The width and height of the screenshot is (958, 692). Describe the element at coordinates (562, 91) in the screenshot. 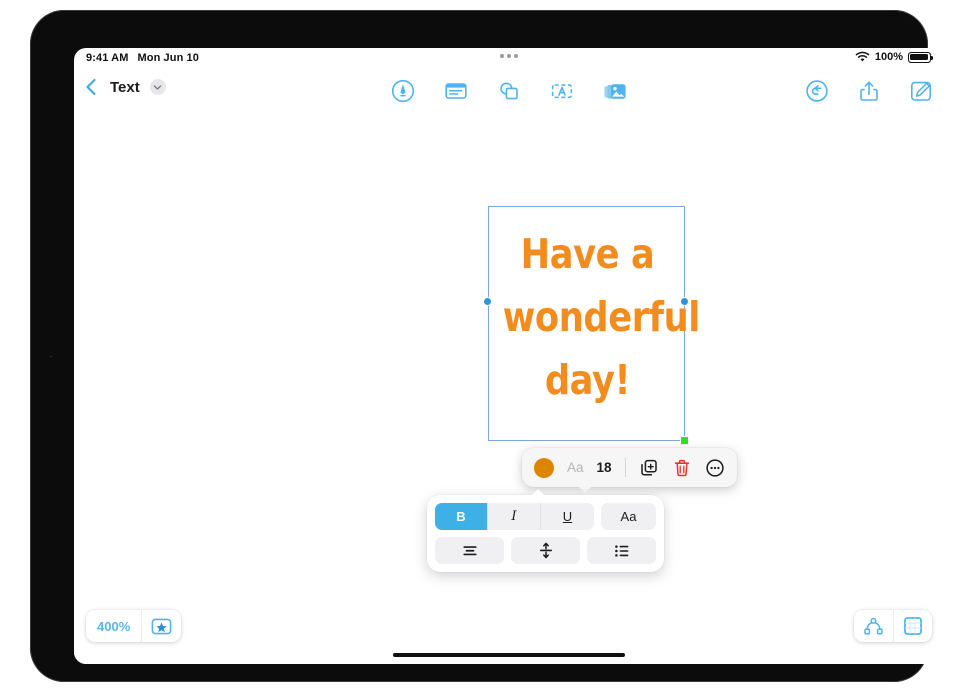

I see `letter-a-frame-icon` at that location.